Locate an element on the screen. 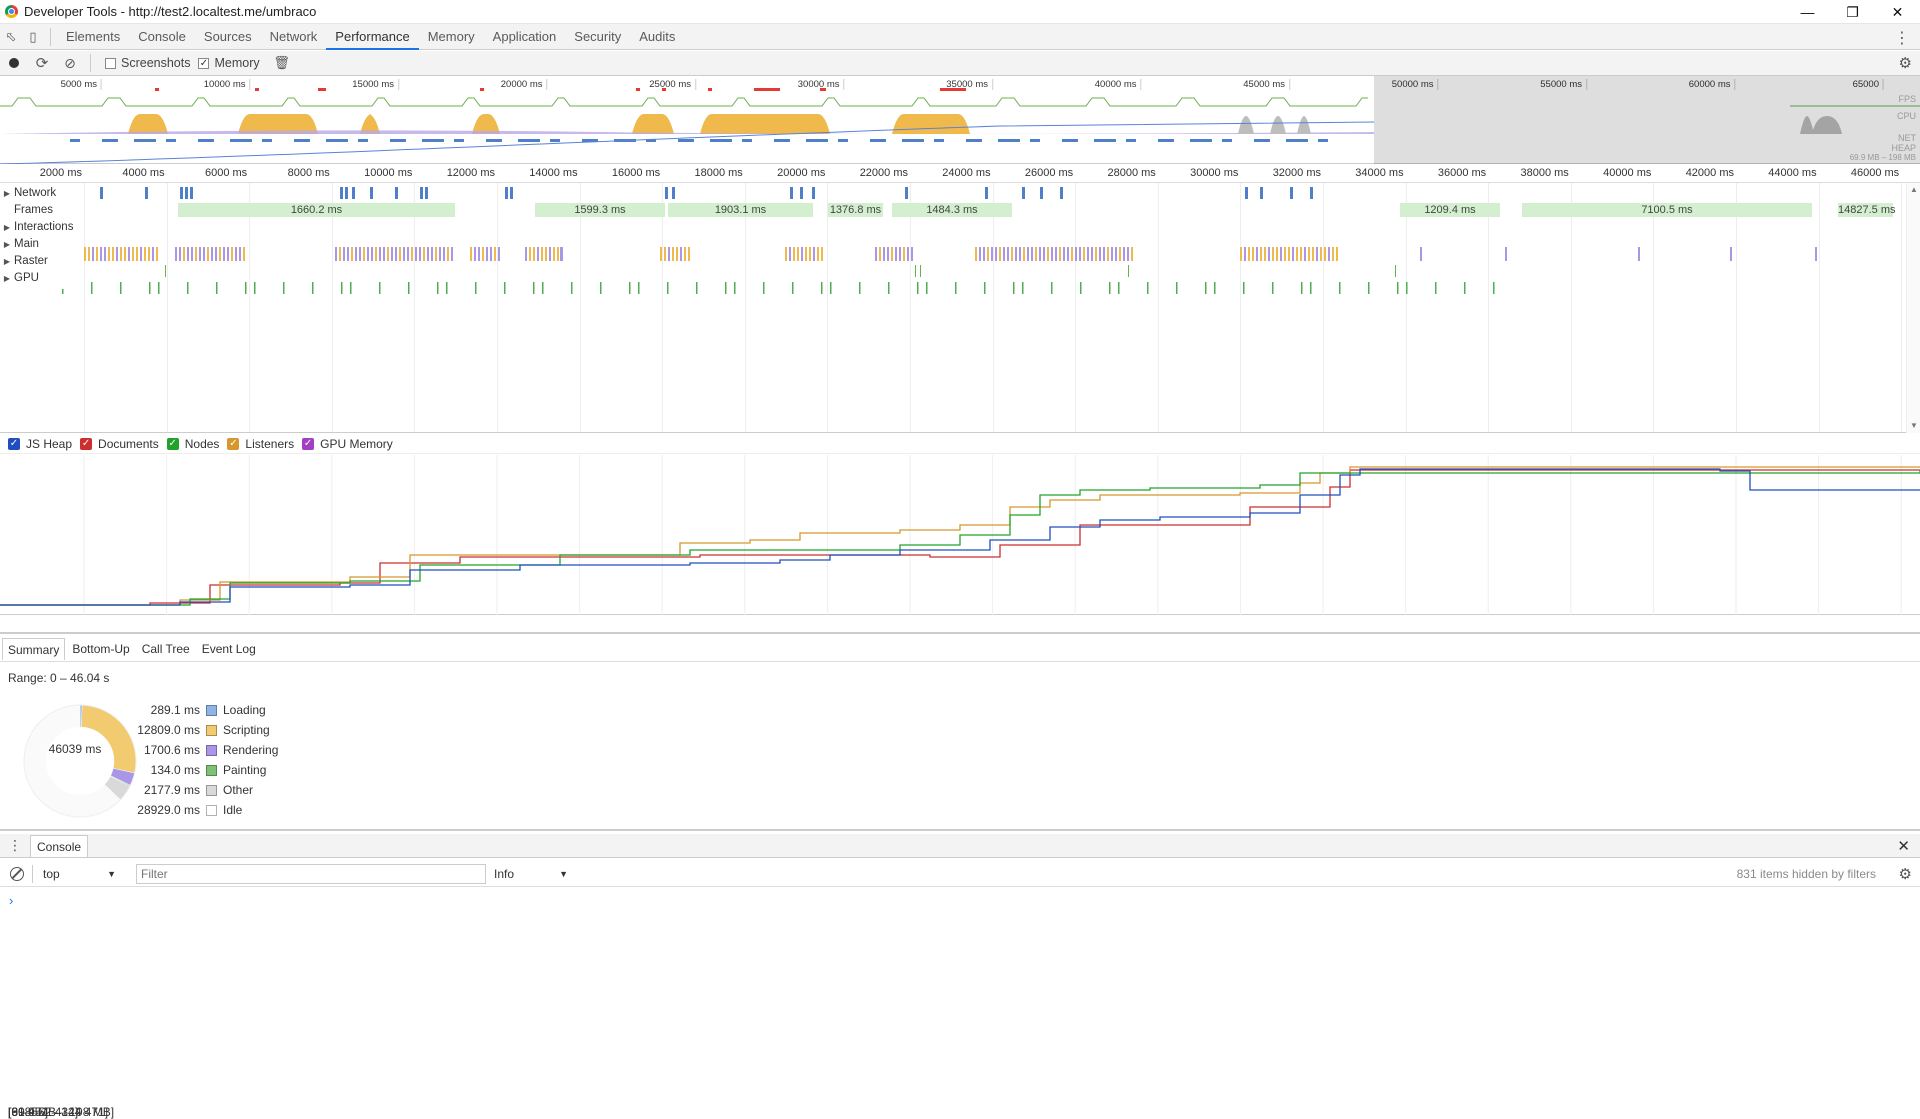 The image size is (1920, 1119). panel-splitter is located at coordinates (960, 633).